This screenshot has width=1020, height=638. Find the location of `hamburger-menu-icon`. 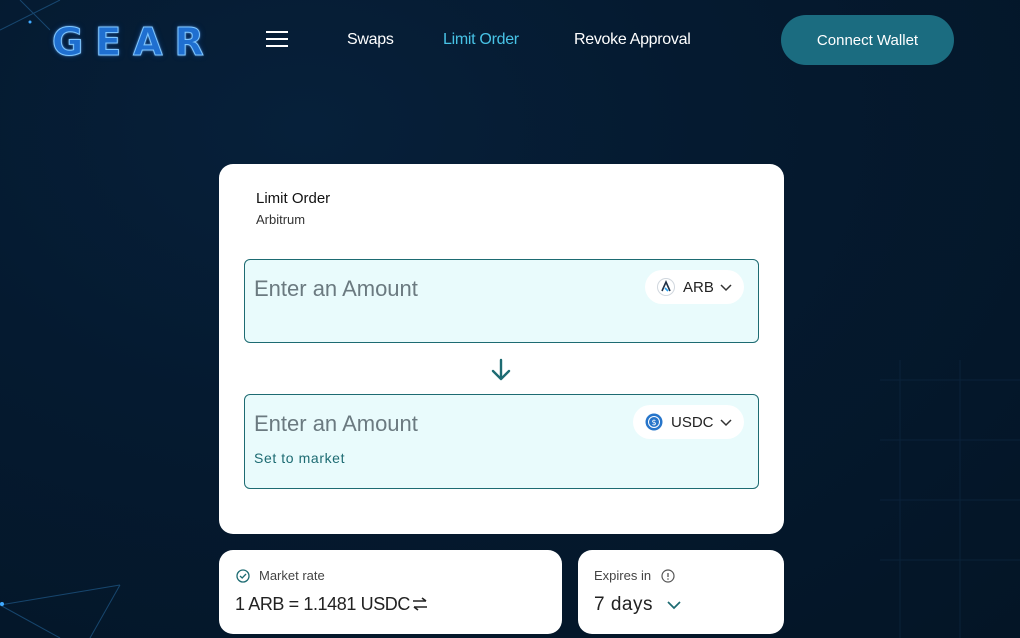

hamburger-menu-icon is located at coordinates (277, 40).